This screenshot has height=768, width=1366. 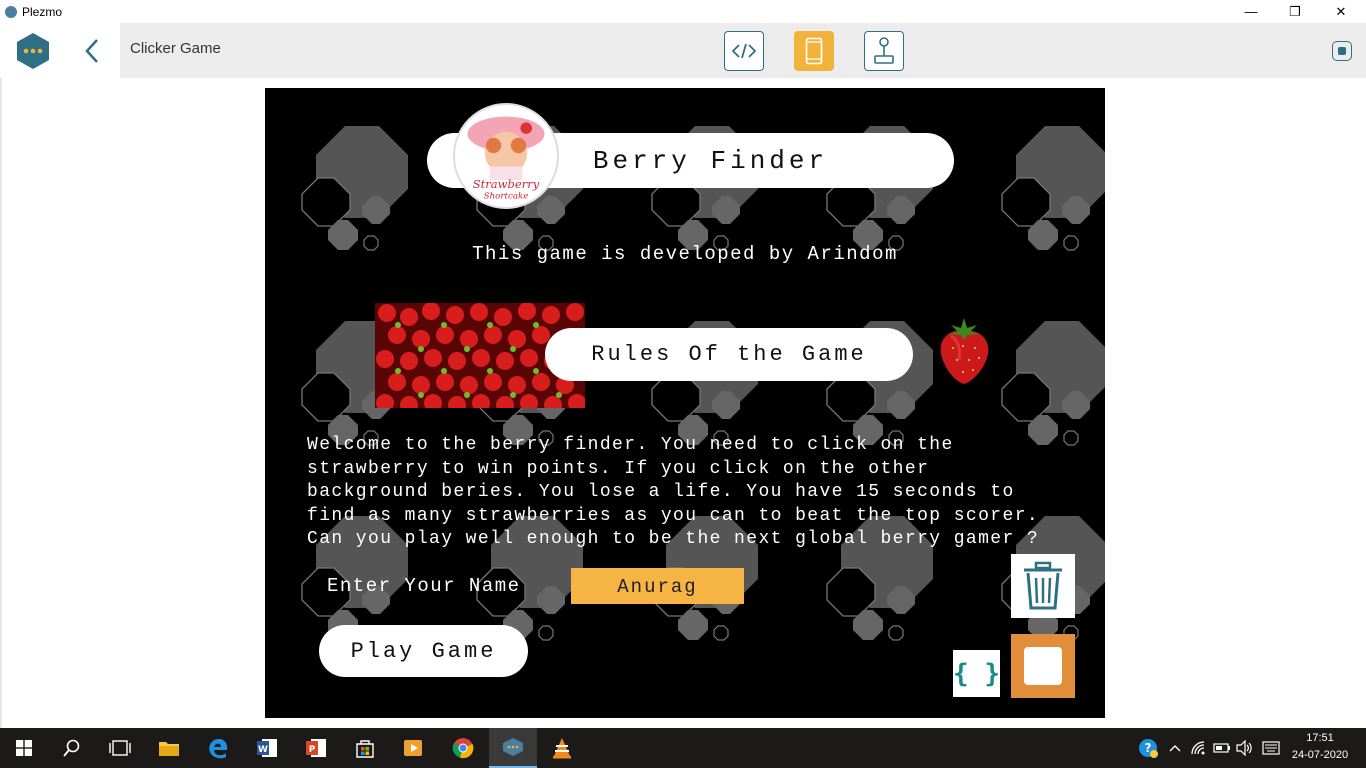 What do you see at coordinates (506, 156) in the screenshot?
I see `strawberry-shortcake-logo: Strawberry Shortcake` at bounding box center [506, 156].